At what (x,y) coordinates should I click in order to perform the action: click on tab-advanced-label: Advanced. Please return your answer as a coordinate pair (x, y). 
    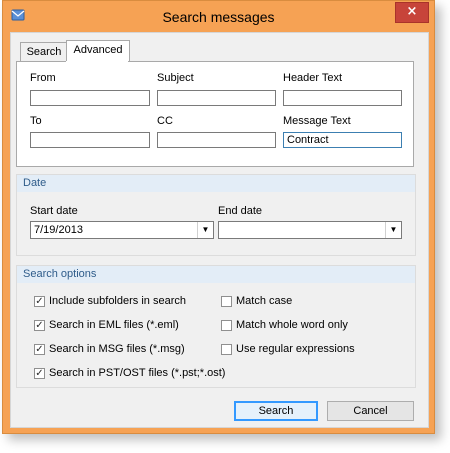
    Looking at the image, I should click on (98, 50).